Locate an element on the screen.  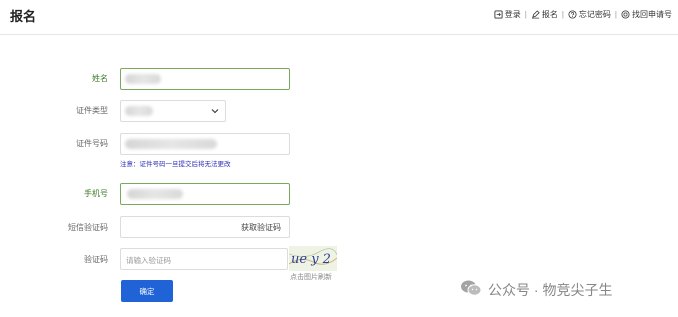
phone-label: 手机号 is located at coordinates (96, 193).